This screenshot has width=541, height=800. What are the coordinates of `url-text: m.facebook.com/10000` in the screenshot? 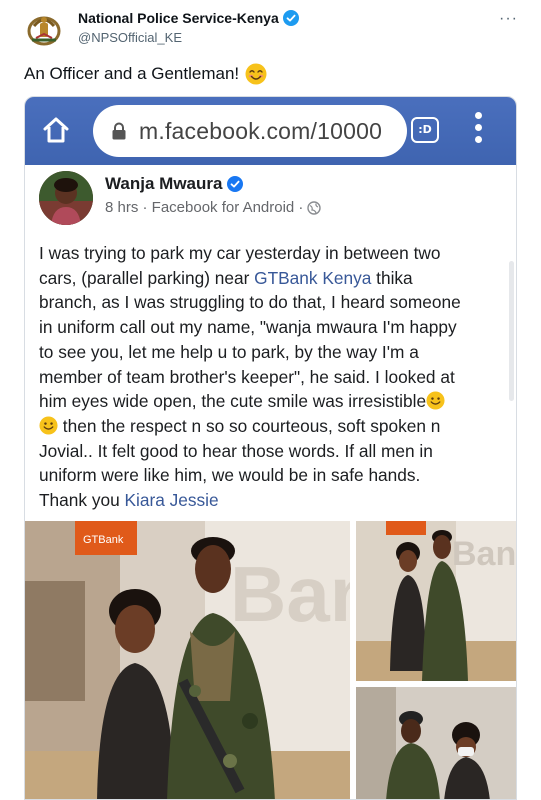 It's located at (260, 131).